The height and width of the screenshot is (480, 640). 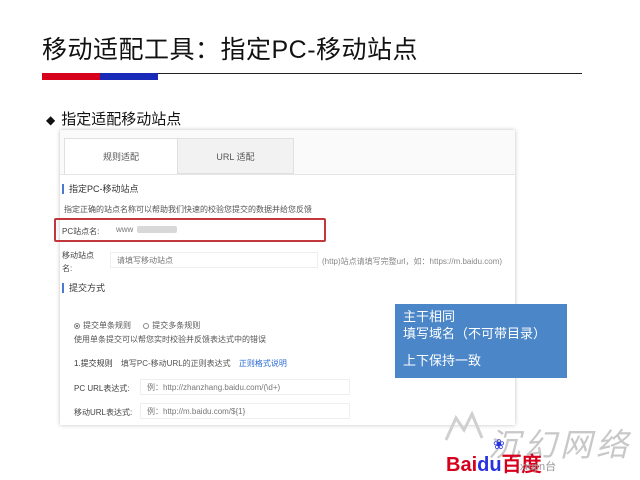 I want to click on callout-line3: 上下保持一致, so click(x=442, y=360).